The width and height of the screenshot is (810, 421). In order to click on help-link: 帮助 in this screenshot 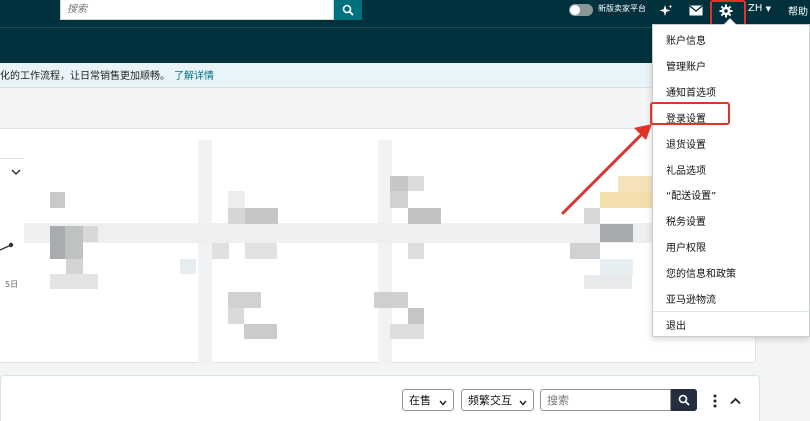, I will do `click(798, 10)`.